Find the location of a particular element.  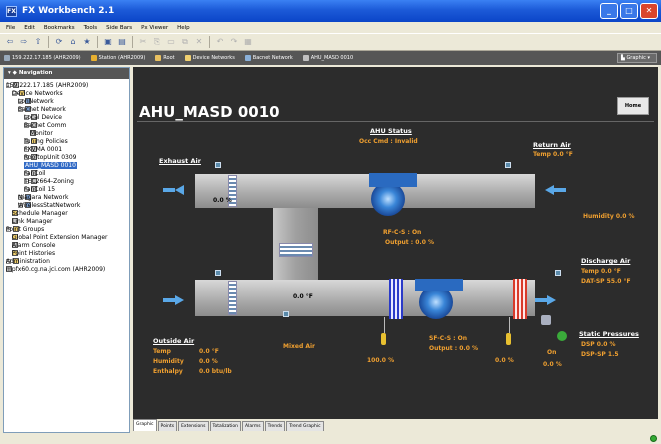

occ-cmd-value: Occ Cmd : Invalid is located at coordinates (388, 141).